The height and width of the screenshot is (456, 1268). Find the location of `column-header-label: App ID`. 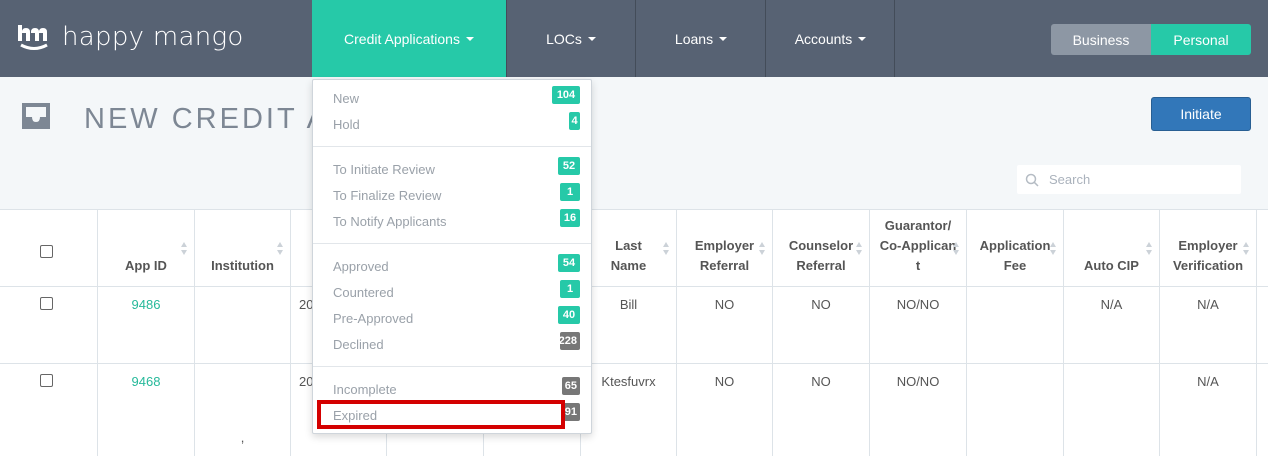

column-header-label: App ID is located at coordinates (146, 265).